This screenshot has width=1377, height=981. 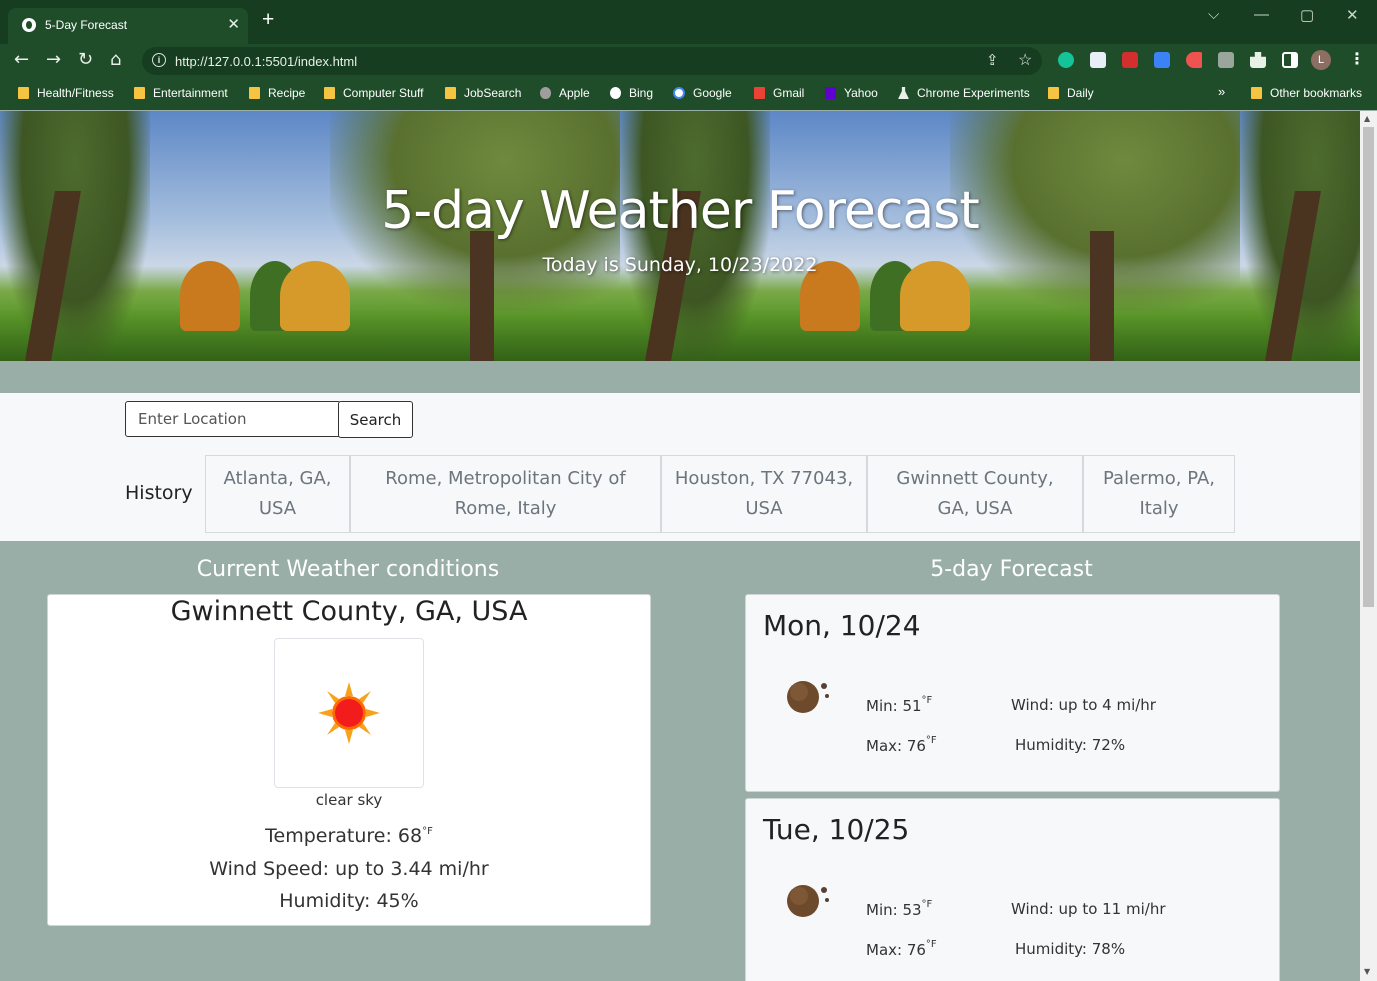 I want to click on current-humidity: Humidity: 45%, so click(x=349, y=901).